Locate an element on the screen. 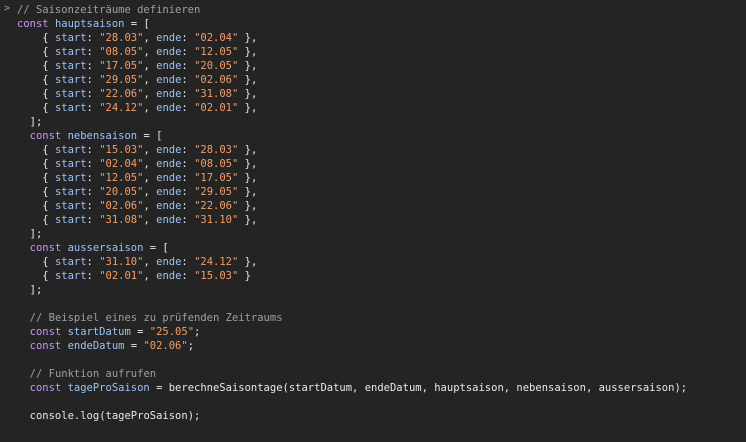  code-line: { start: "22.06", ende: "31.08" }, is located at coordinates (352, 94).